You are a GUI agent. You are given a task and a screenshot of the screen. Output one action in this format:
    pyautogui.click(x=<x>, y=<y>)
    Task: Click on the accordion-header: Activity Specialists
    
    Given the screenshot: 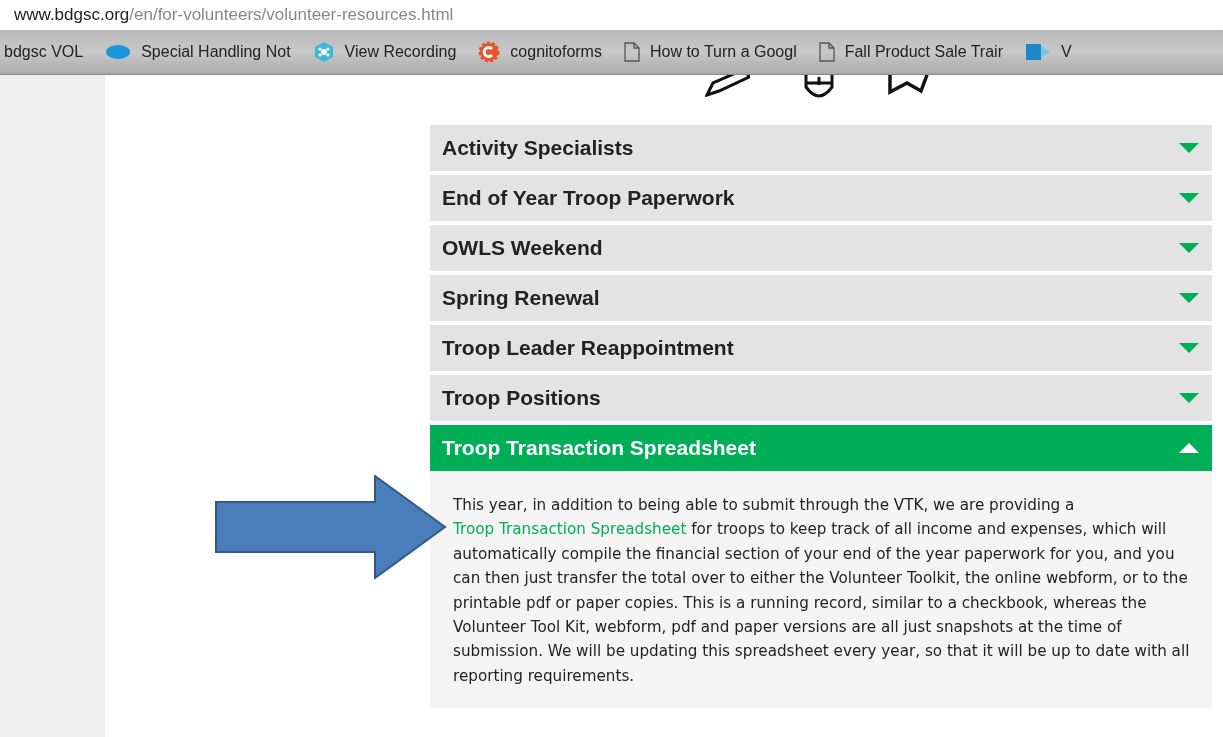 What is the action you would take?
    pyautogui.click(x=821, y=148)
    